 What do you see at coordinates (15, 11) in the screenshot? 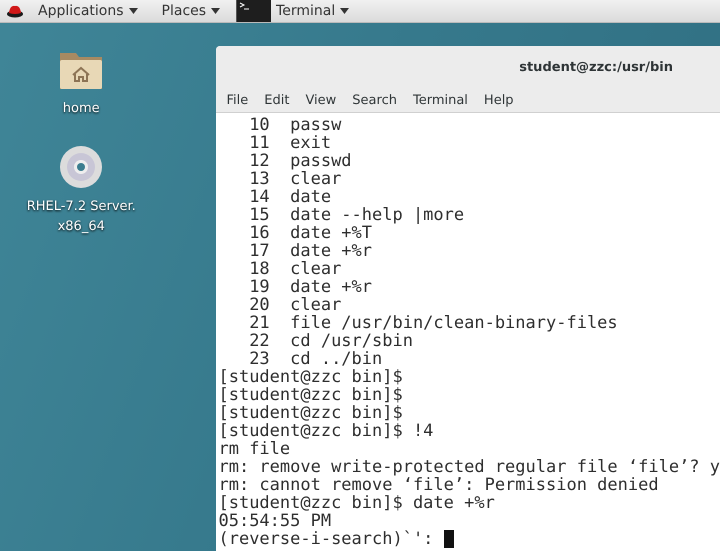
I see `hat-logo-icon` at bounding box center [15, 11].